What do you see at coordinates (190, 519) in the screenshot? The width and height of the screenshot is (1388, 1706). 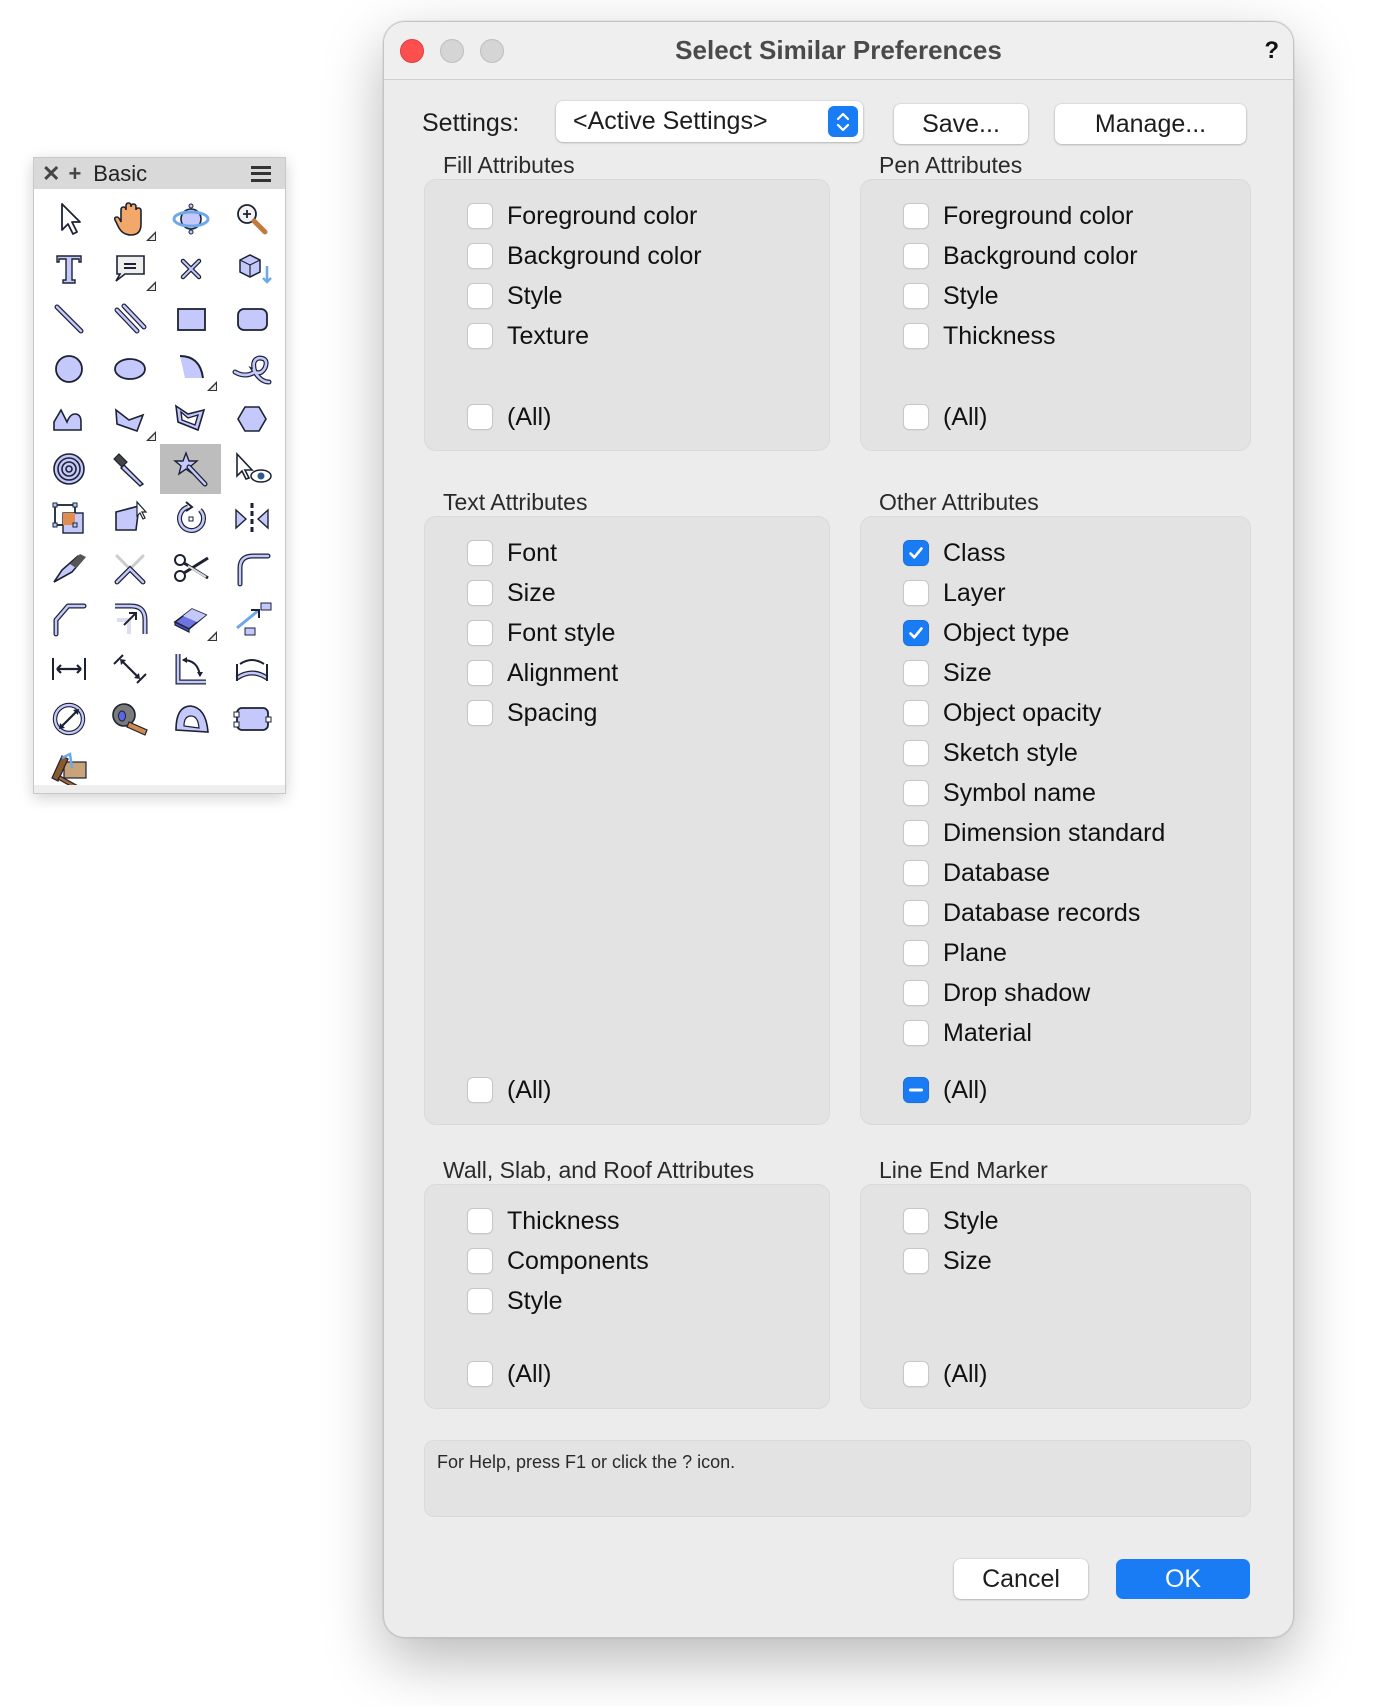 I see `rotate-tool` at bounding box center [190, 519].